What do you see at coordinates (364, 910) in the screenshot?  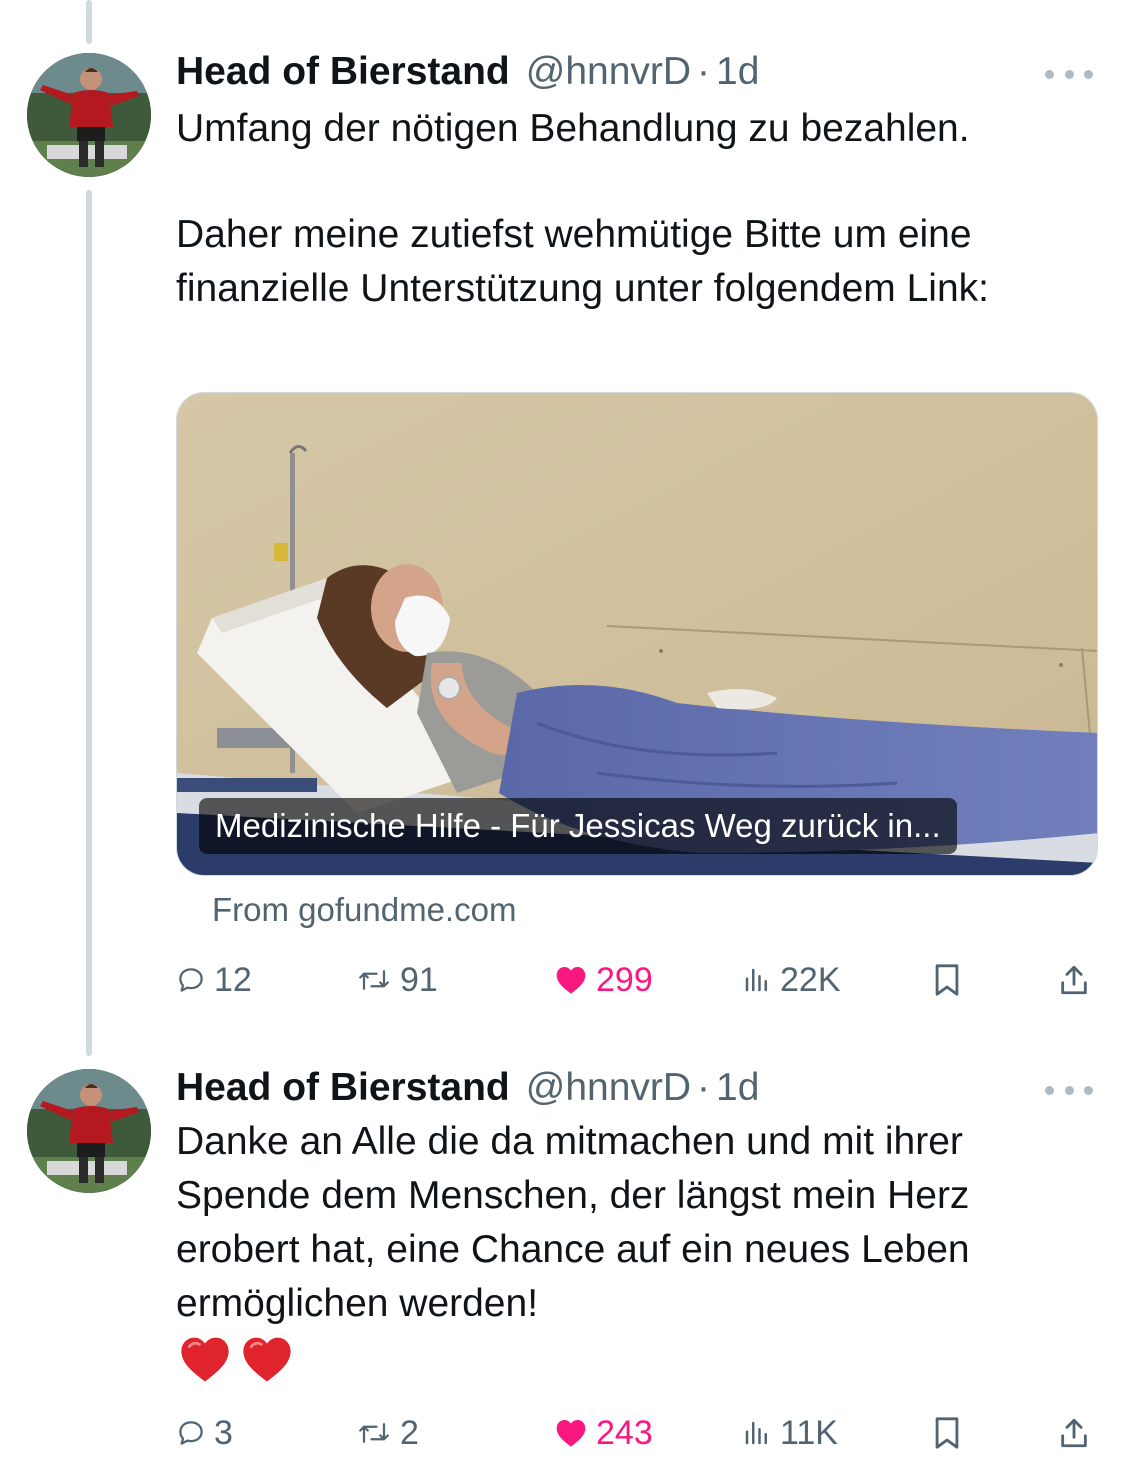 I see `card-source: From gofundme.com` at bounding box center [364, 910].